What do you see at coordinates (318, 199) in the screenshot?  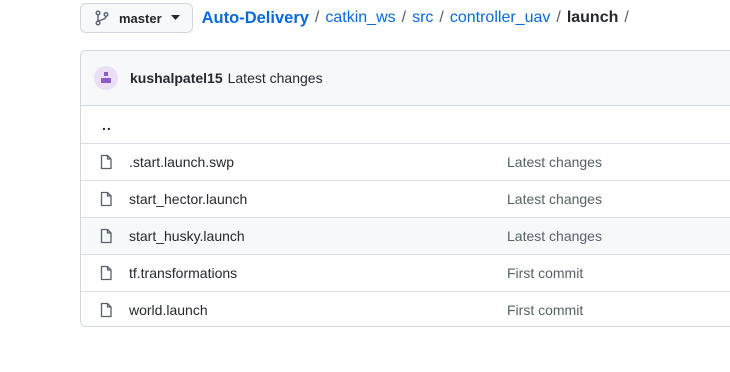 I see `file-name-link: start_hector.launch` at bounding box center [318, 199].